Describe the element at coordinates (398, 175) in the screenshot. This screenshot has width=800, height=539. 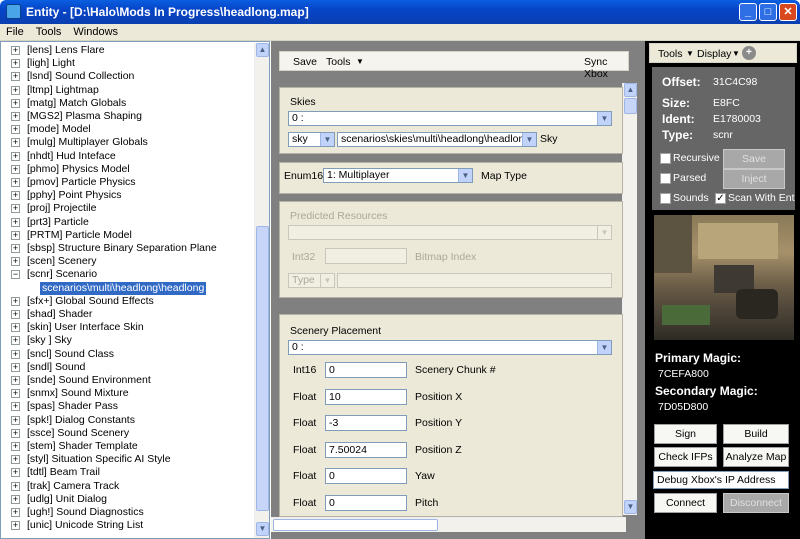
I see `map-type-select: 1: Multiplayer ▼` at that location.